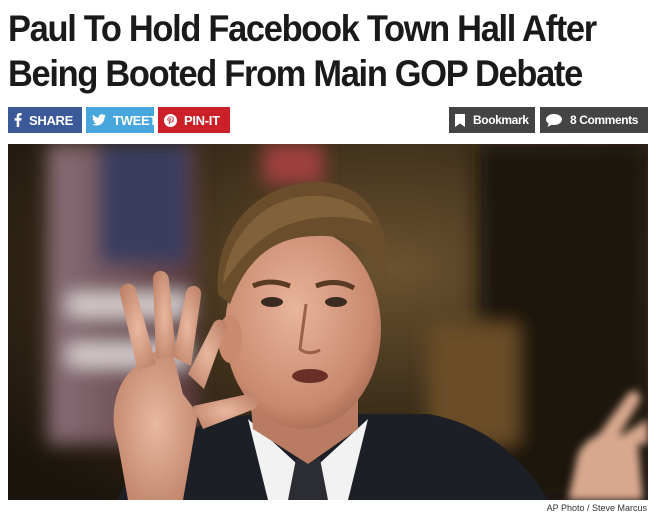  Describe the element at coordinates (295, 73) in the screenshot. I see `headline-line-2: Being Booted From Main GOP Debate` at that location.